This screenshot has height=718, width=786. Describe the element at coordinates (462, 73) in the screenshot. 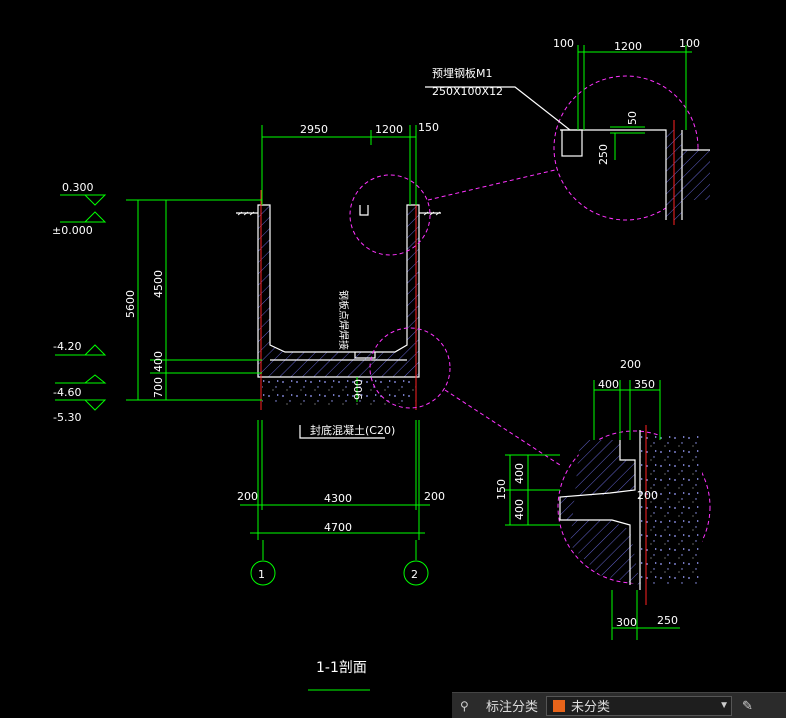

I see `plate-label: 预埋钢板M1` at that location.